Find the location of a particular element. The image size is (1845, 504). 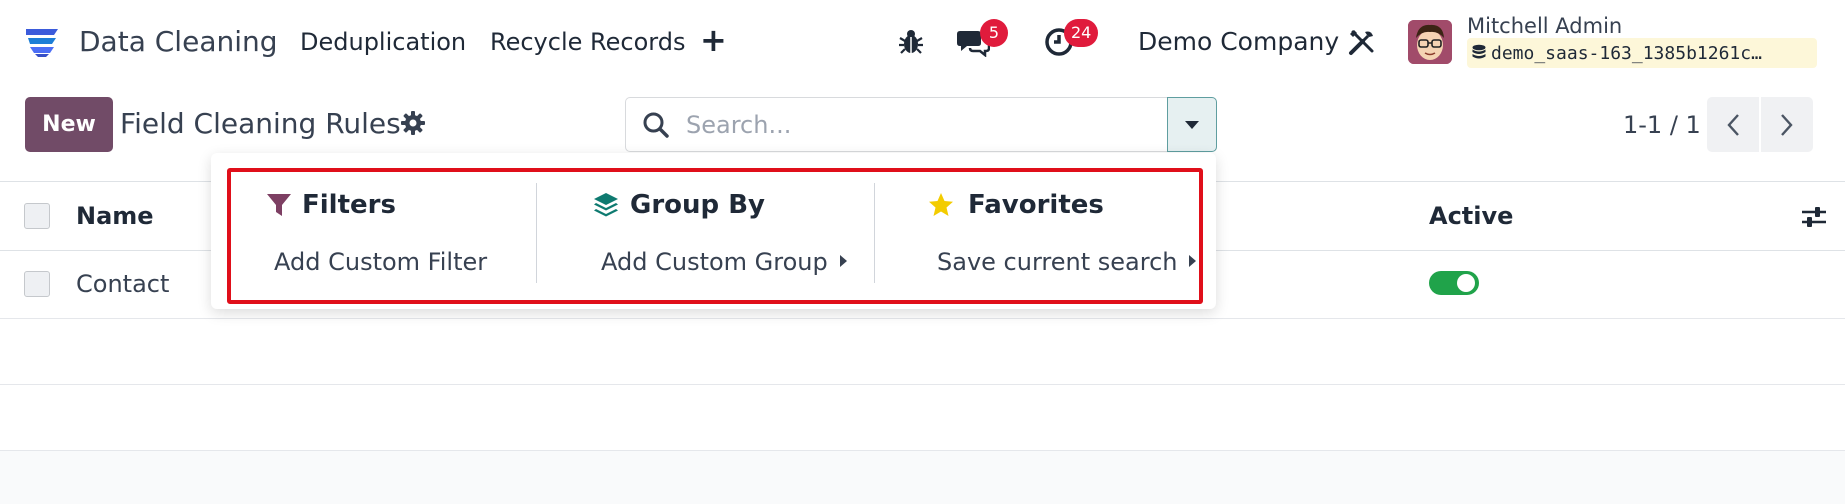

pager-next-button is located at coordinates (1787, 124).